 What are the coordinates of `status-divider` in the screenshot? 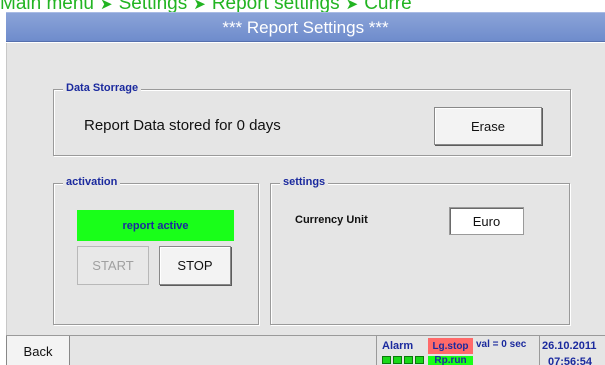 It's located at (376, 350).